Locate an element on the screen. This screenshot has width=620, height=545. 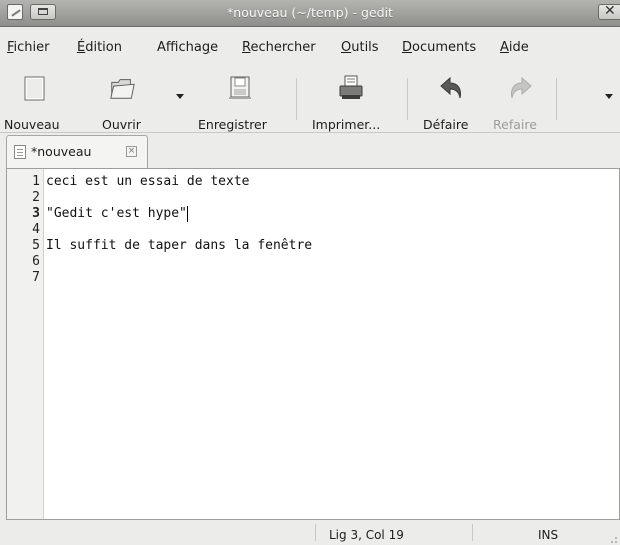
printer-icon is located at coordinates (351, 87).